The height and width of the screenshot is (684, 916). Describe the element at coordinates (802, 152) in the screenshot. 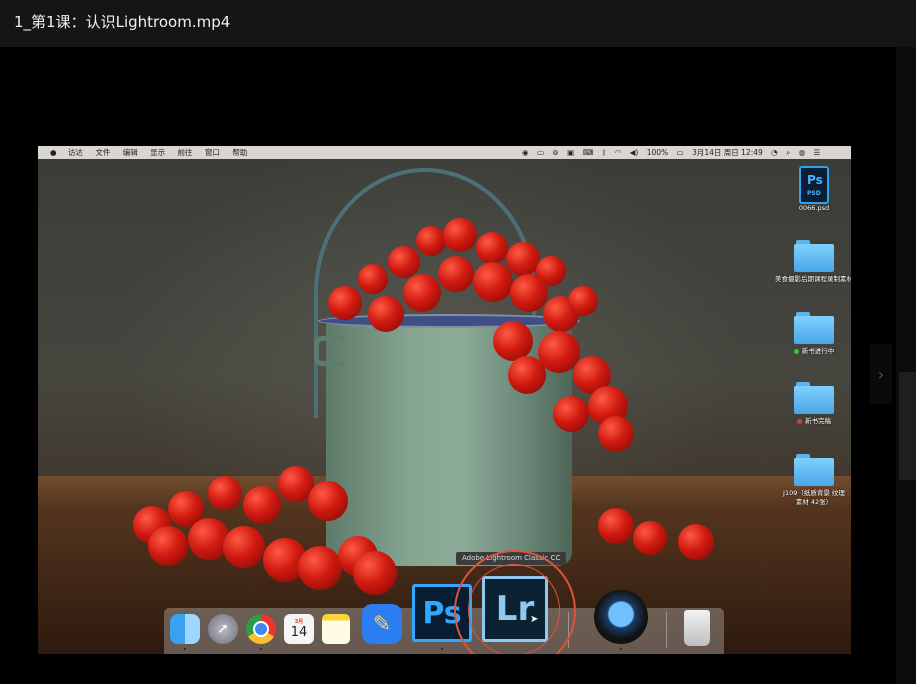

I see `siri-icon: ◍` at that location.